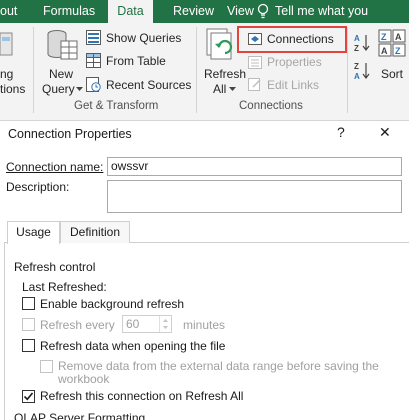  I want to click on tab-data: Data, so click(130, 11).